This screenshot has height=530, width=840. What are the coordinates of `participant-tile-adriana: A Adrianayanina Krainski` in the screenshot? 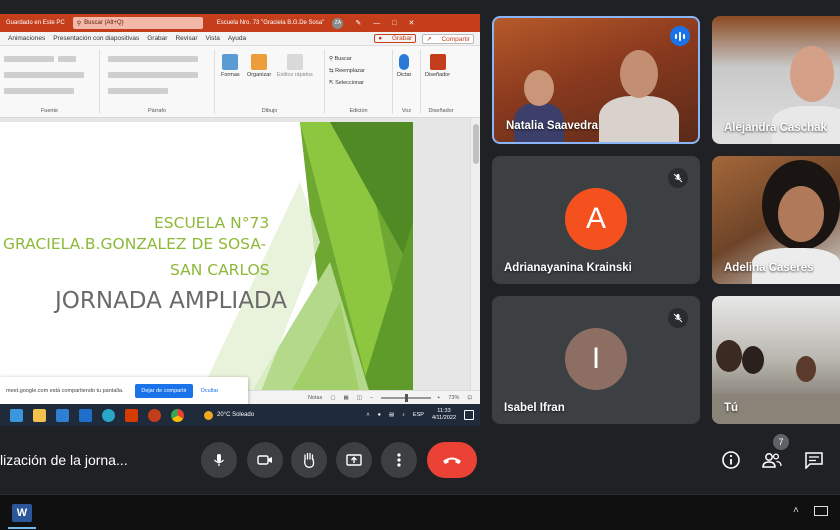 It's located at (596, 220).